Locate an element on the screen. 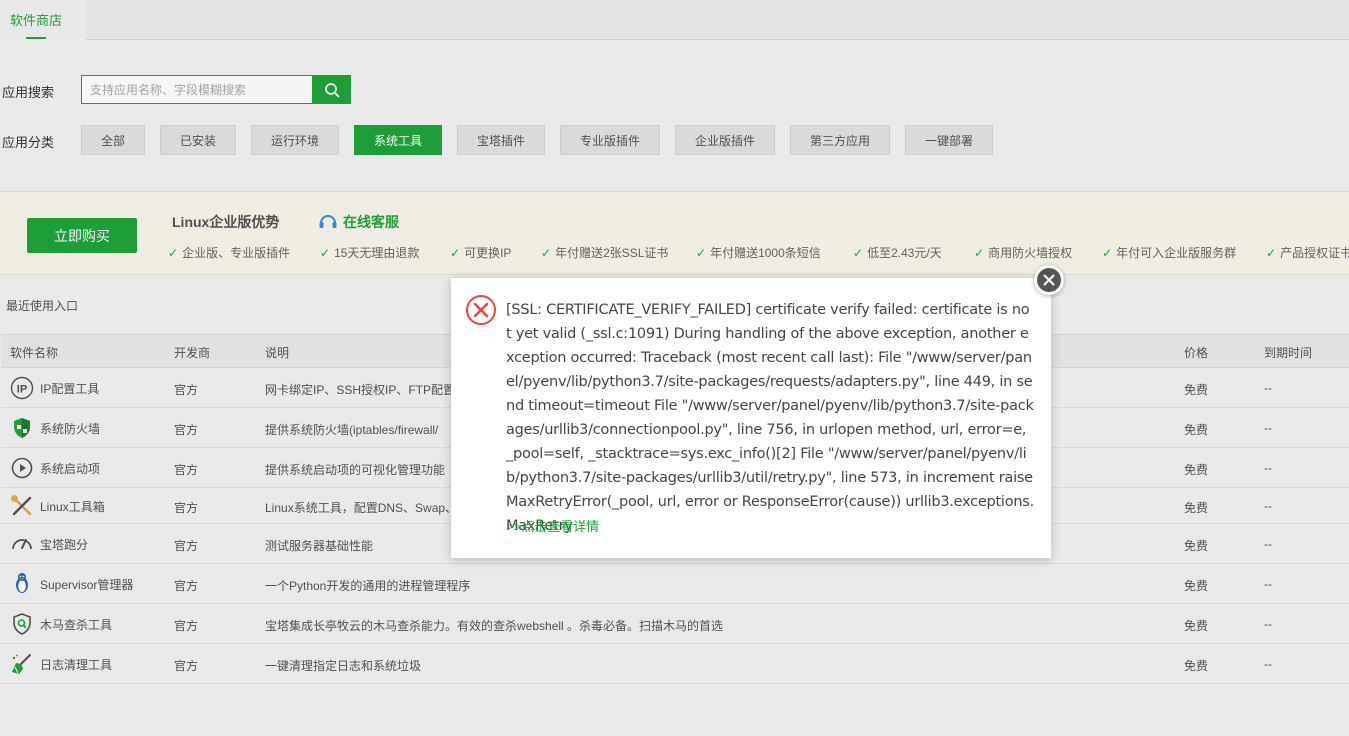  close-dialog-button is located at coordinates (1049, 280).